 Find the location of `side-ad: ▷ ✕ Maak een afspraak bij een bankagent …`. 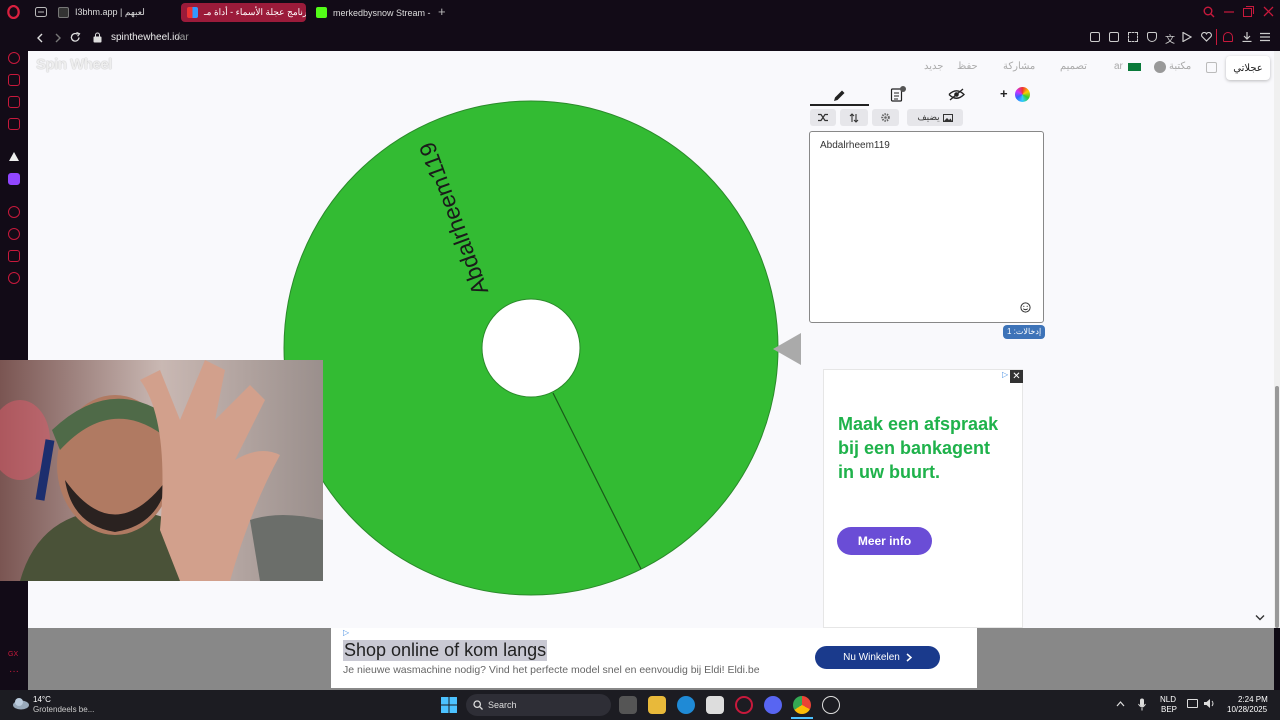

side-ad: ▷ ✕ Maak een afspraak bij een bankagent … is located at coordinates (923, 498).